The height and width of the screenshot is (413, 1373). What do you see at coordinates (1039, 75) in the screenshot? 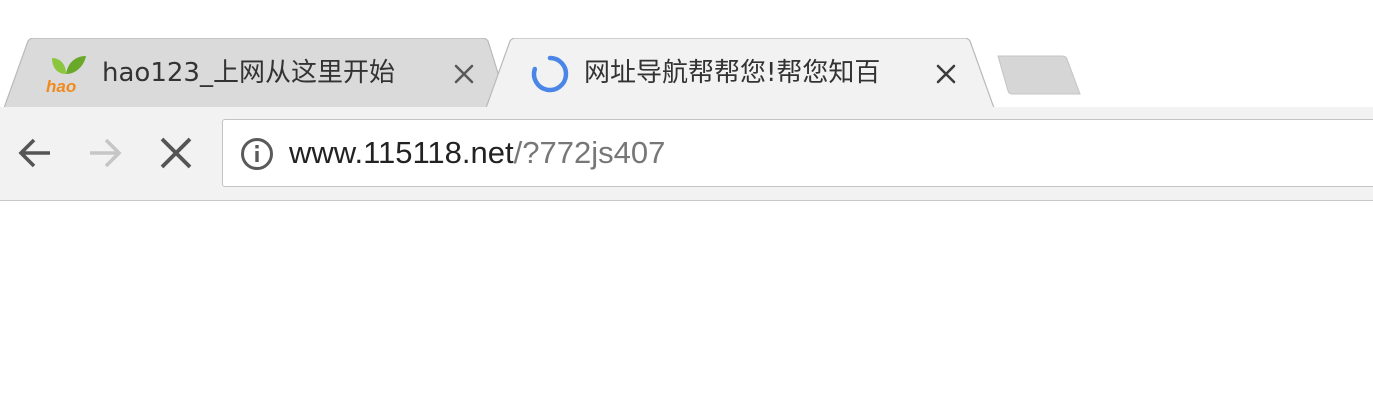
I see `new-tab-button` at bounding box center [1039, 75].